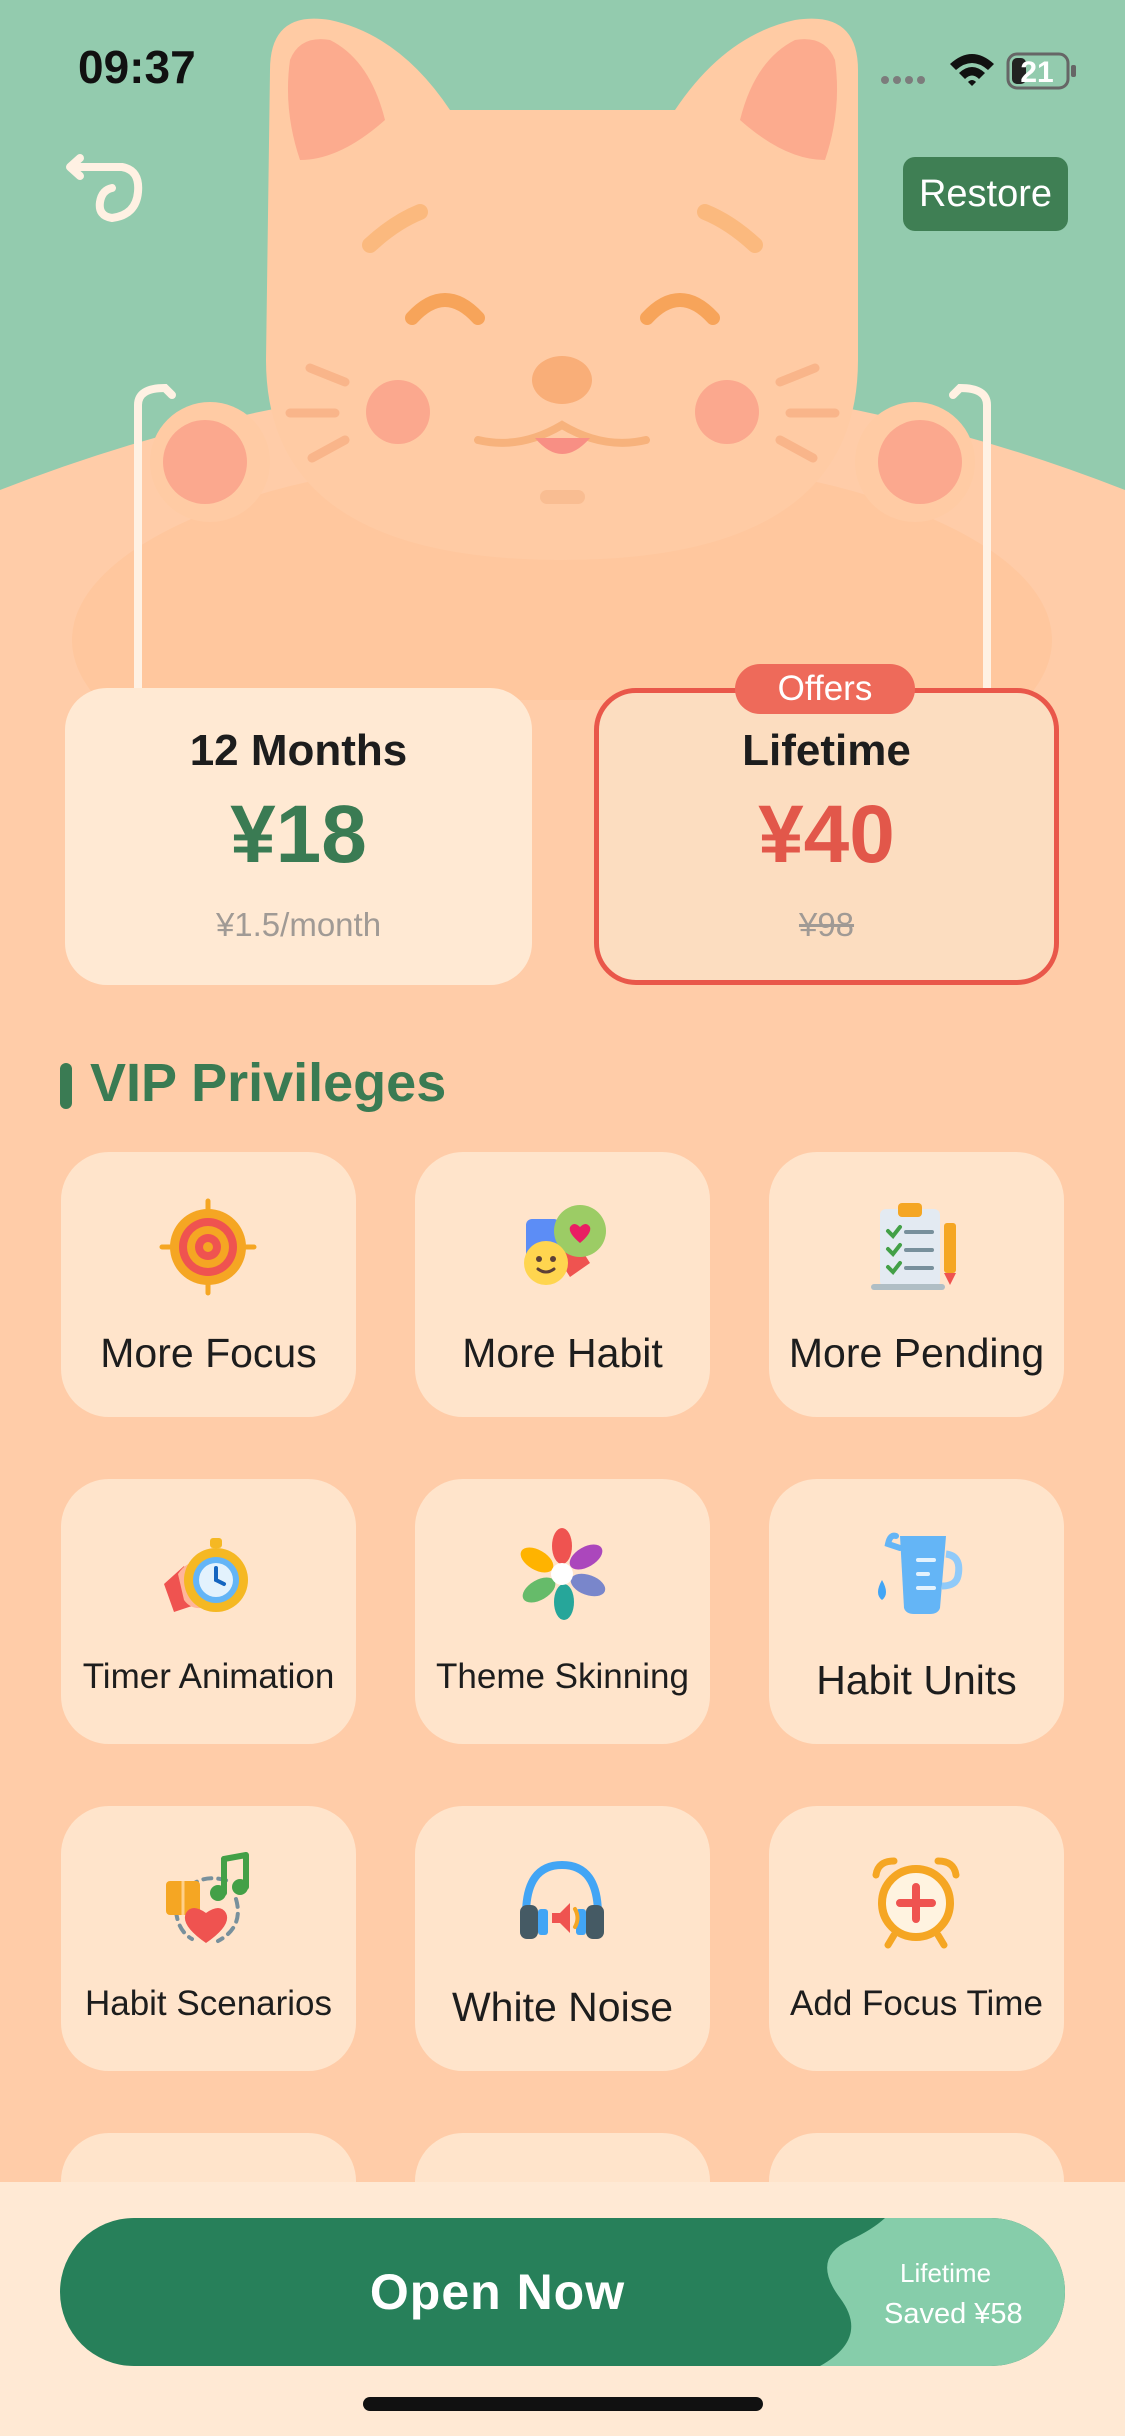 The width and height of the screenshot is (1125, 2436). I want to click on vip-privileges-title: VIP Privileges, so click(268, 1083).